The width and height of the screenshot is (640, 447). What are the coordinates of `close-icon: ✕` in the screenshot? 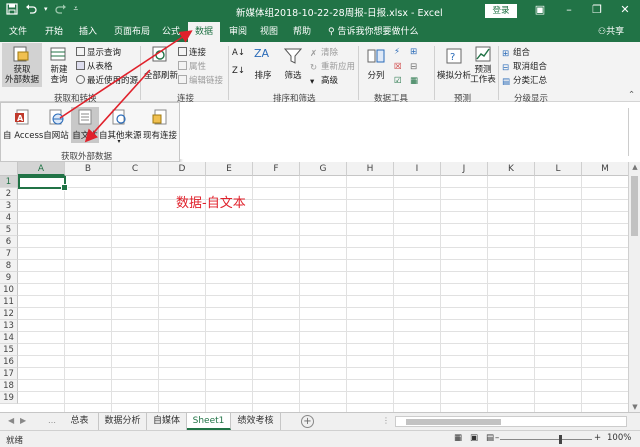 It's located at (625, 10).